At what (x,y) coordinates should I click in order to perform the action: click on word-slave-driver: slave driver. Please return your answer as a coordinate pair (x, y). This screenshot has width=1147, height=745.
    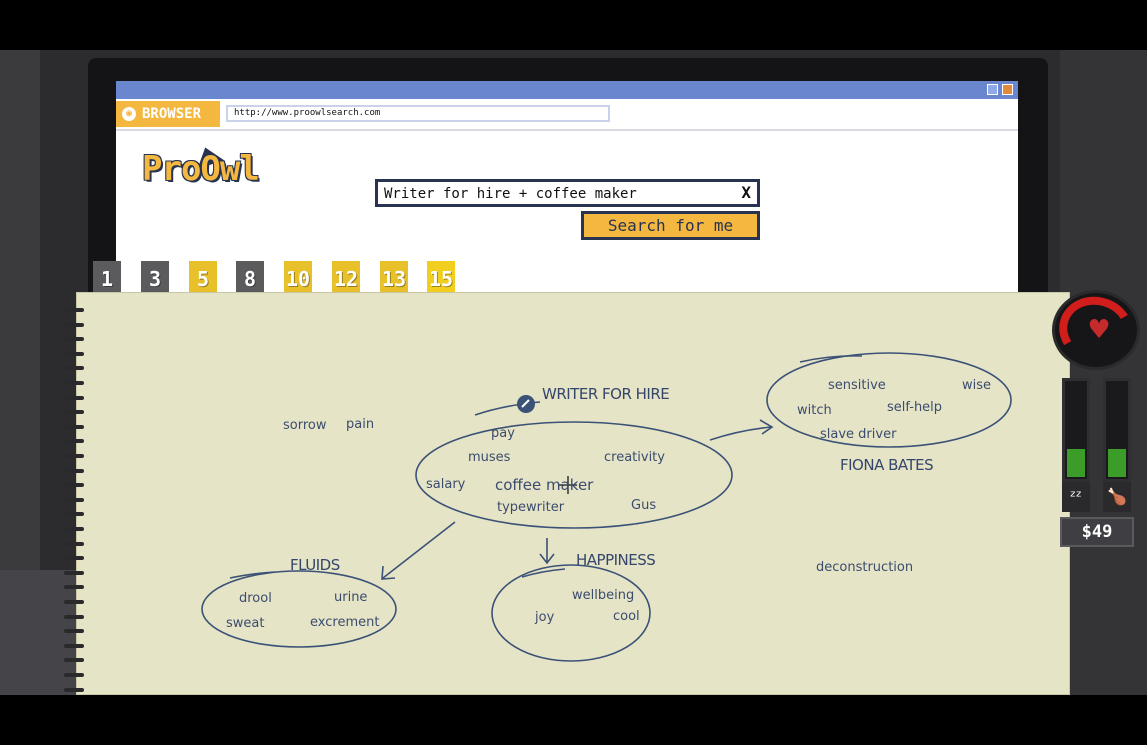
    Looking at the image, I should click on (858, 434).